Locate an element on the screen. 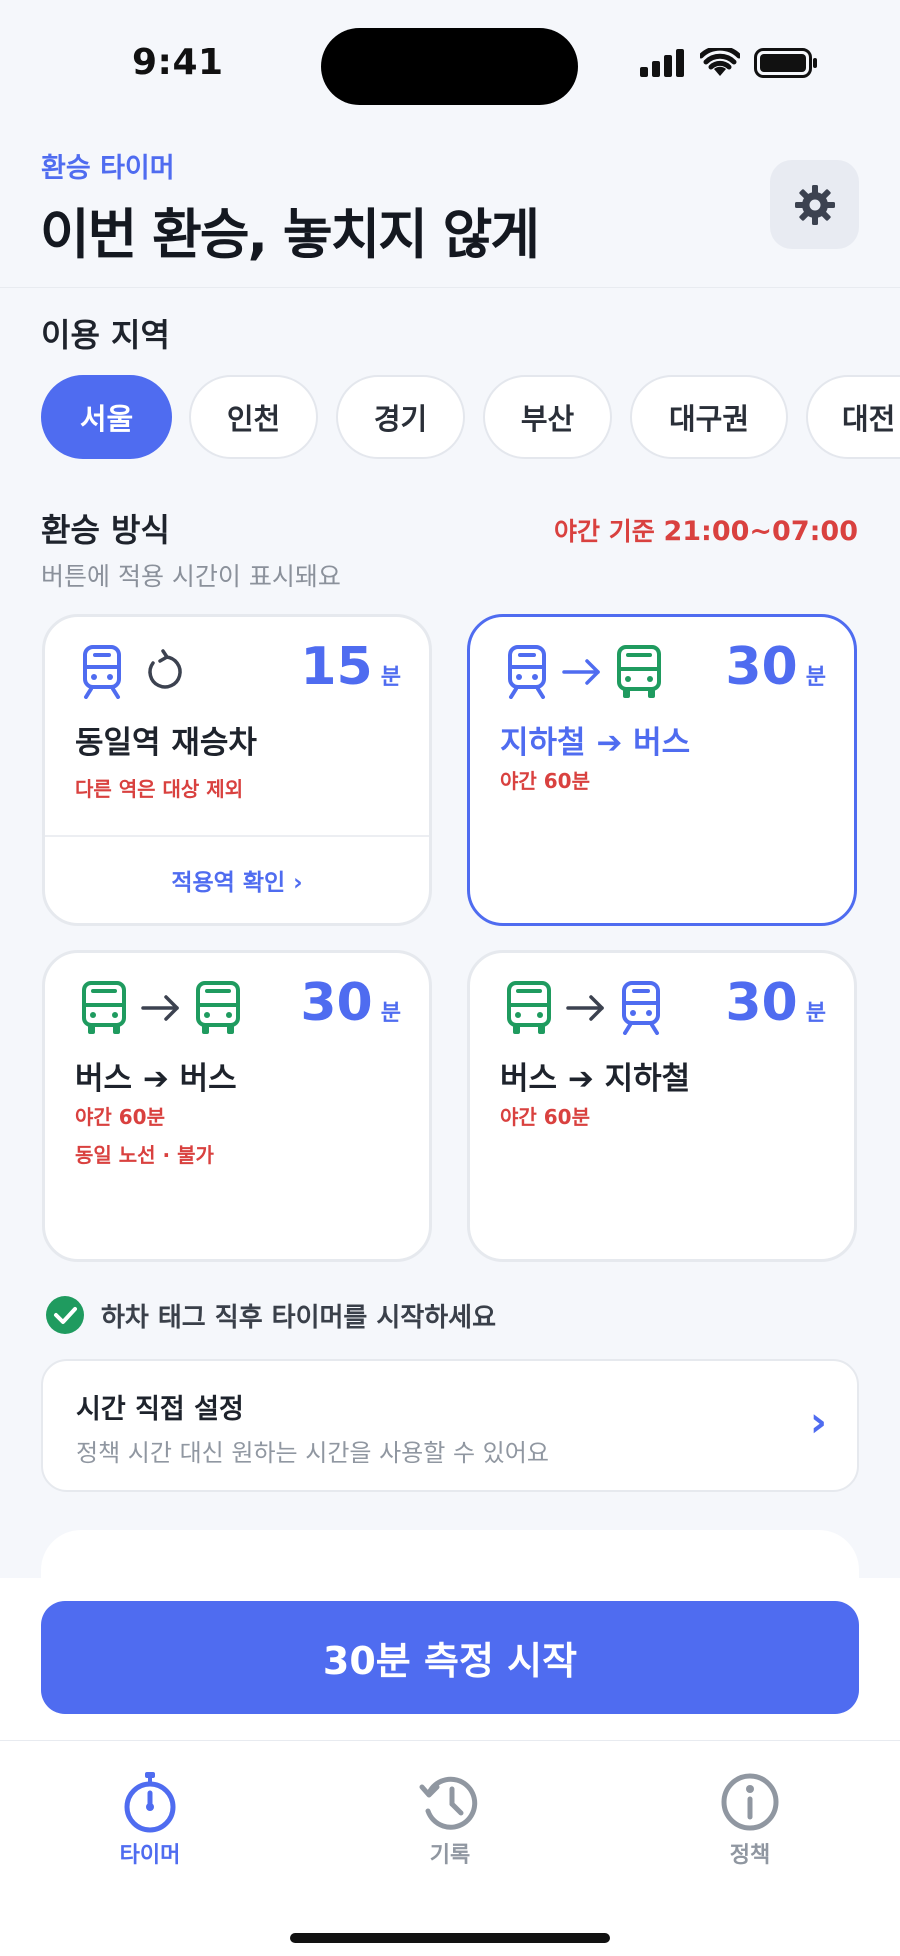 The width and height of the screenshot is (900, 1956). app-subtitle: 환승 타이머 is located at coordinates (108, 168).